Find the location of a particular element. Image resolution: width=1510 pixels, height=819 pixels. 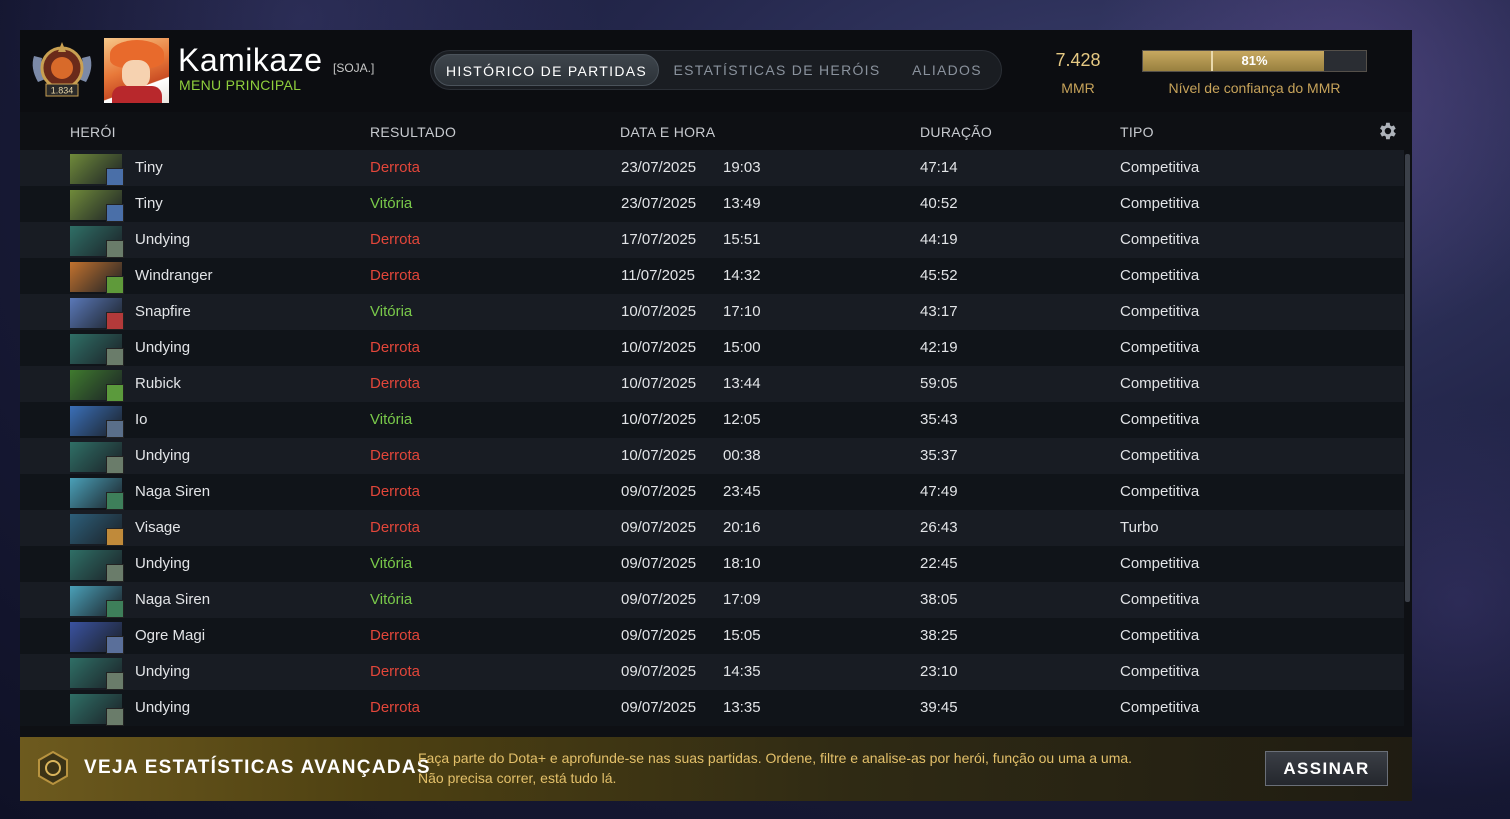

match-time: 13:44 is located at coordinates (742, 383).